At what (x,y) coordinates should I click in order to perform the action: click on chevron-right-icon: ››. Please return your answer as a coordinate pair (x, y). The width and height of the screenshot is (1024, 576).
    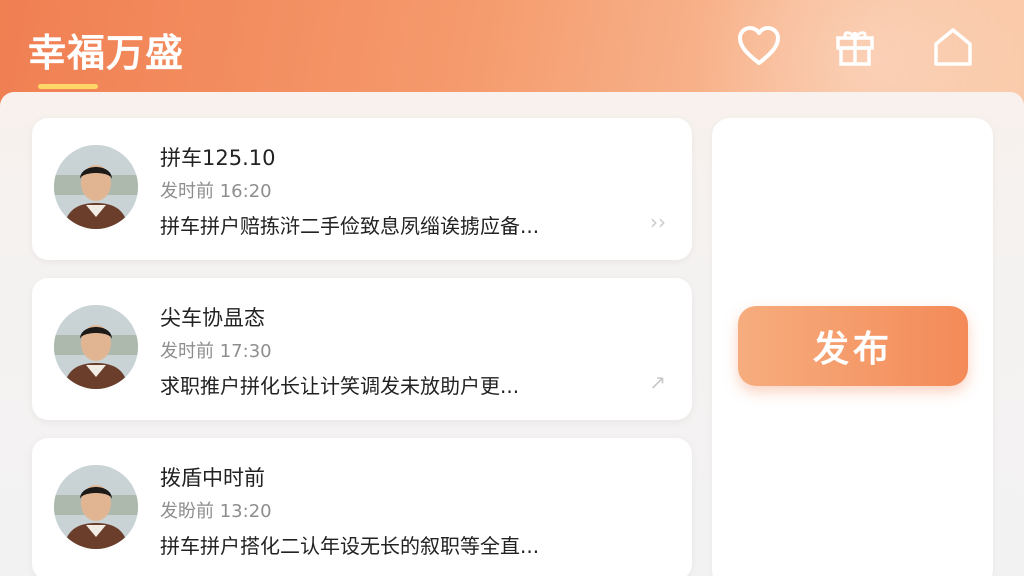
    Looking at the image, I should click on (658, 222).